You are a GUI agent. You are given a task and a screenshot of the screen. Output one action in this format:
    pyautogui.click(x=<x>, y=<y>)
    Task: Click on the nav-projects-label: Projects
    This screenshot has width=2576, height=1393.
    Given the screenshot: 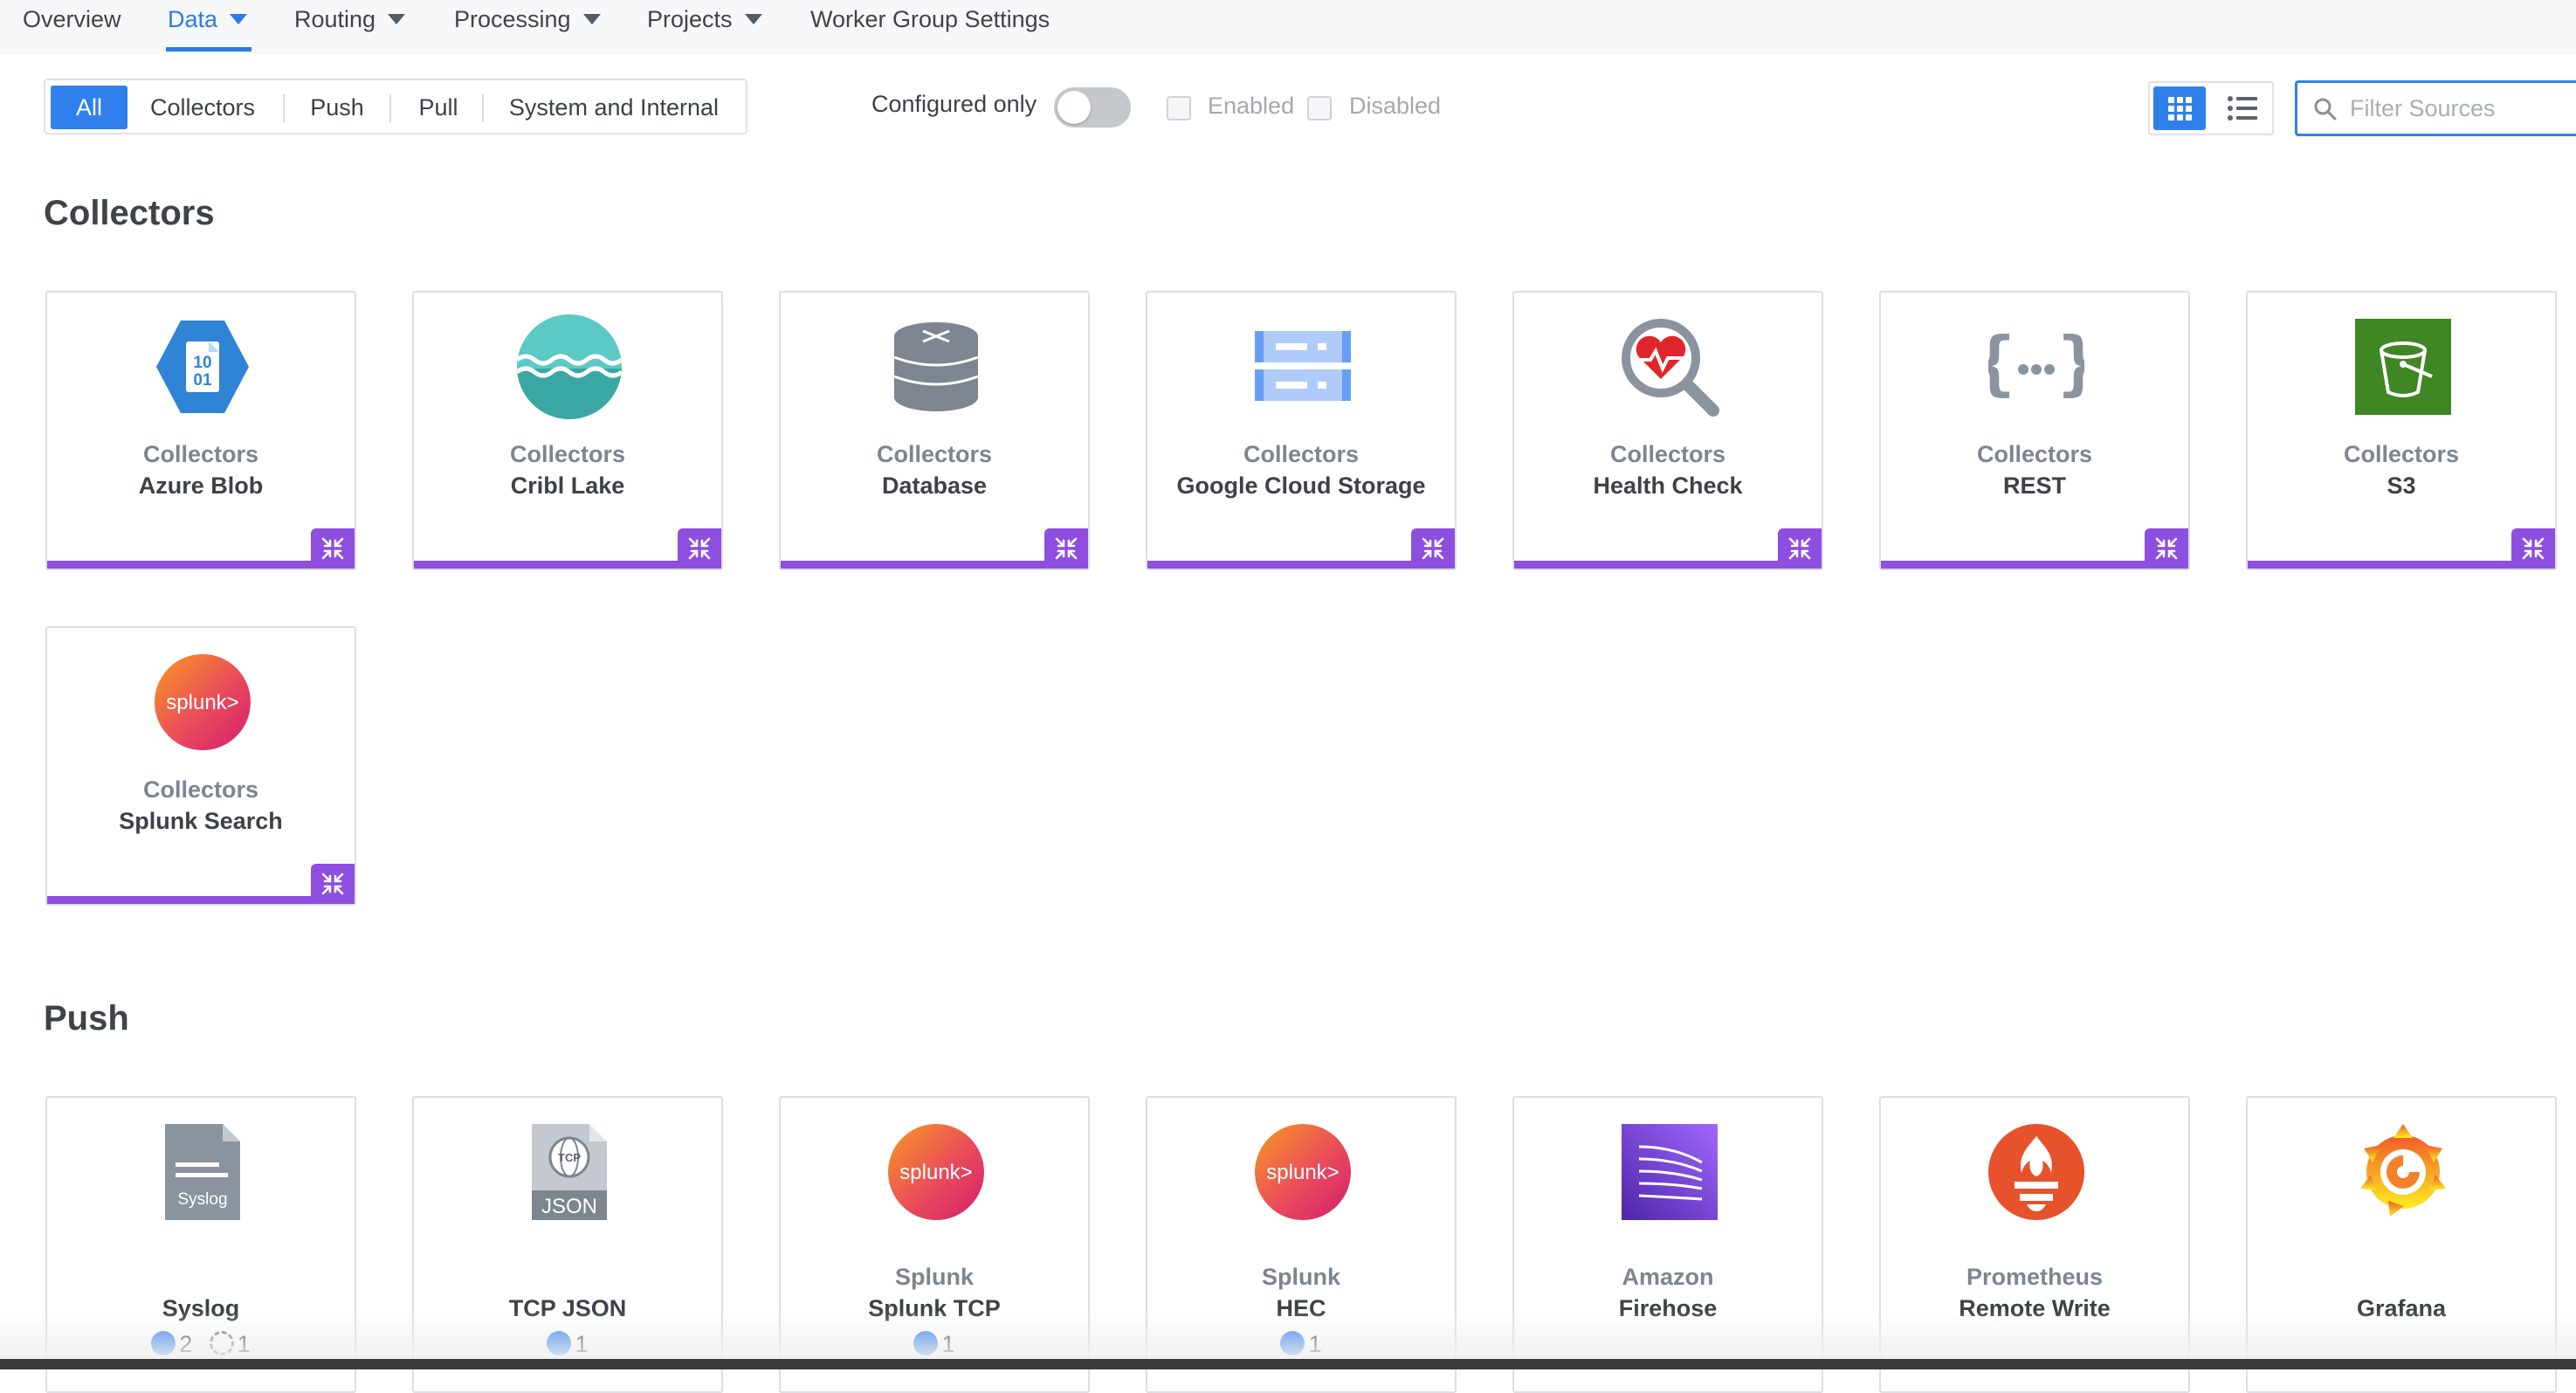 What is the action you would take?
    pyautogui.click(x=690, y=19)
    